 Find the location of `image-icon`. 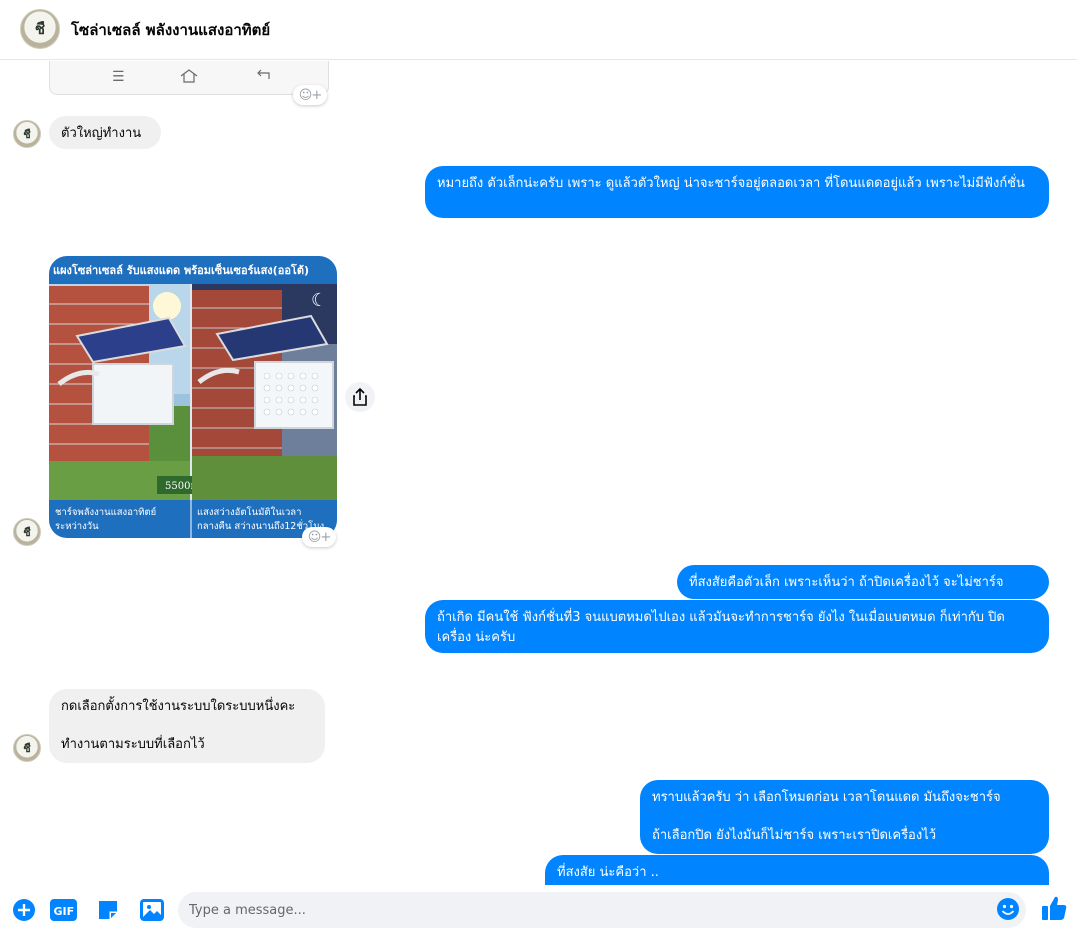

image-icon is located at coordinates (152, 910).